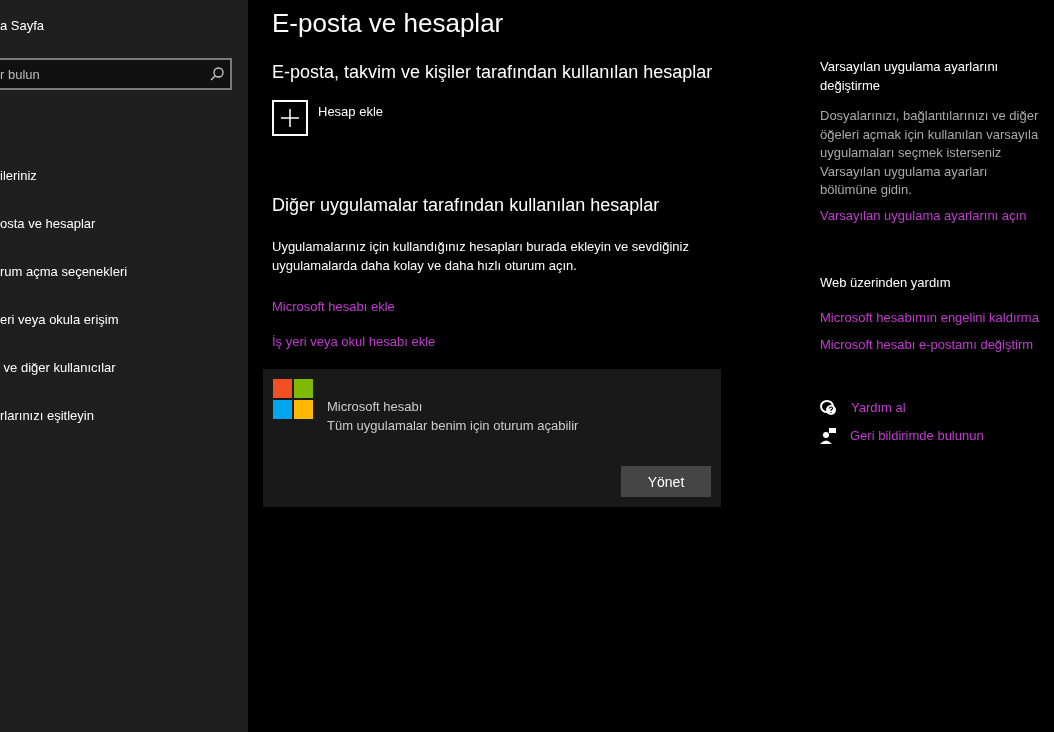 The image size is (1054, 732). What do you see at coordinates (388, 23) in the screenshot?
I see `page-title: E-posta ve hesaplar` at bounding box center [388, 23].